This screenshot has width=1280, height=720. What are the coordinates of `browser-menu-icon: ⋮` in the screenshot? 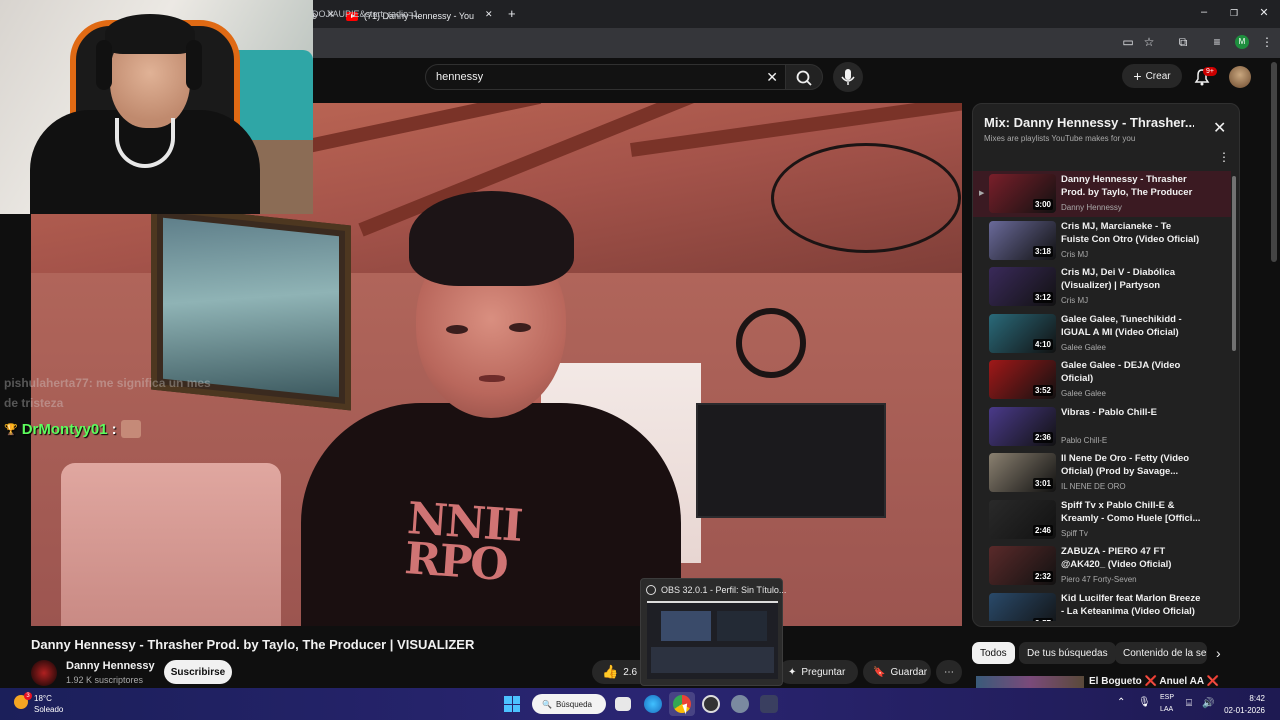 It's located at (1267, 42).